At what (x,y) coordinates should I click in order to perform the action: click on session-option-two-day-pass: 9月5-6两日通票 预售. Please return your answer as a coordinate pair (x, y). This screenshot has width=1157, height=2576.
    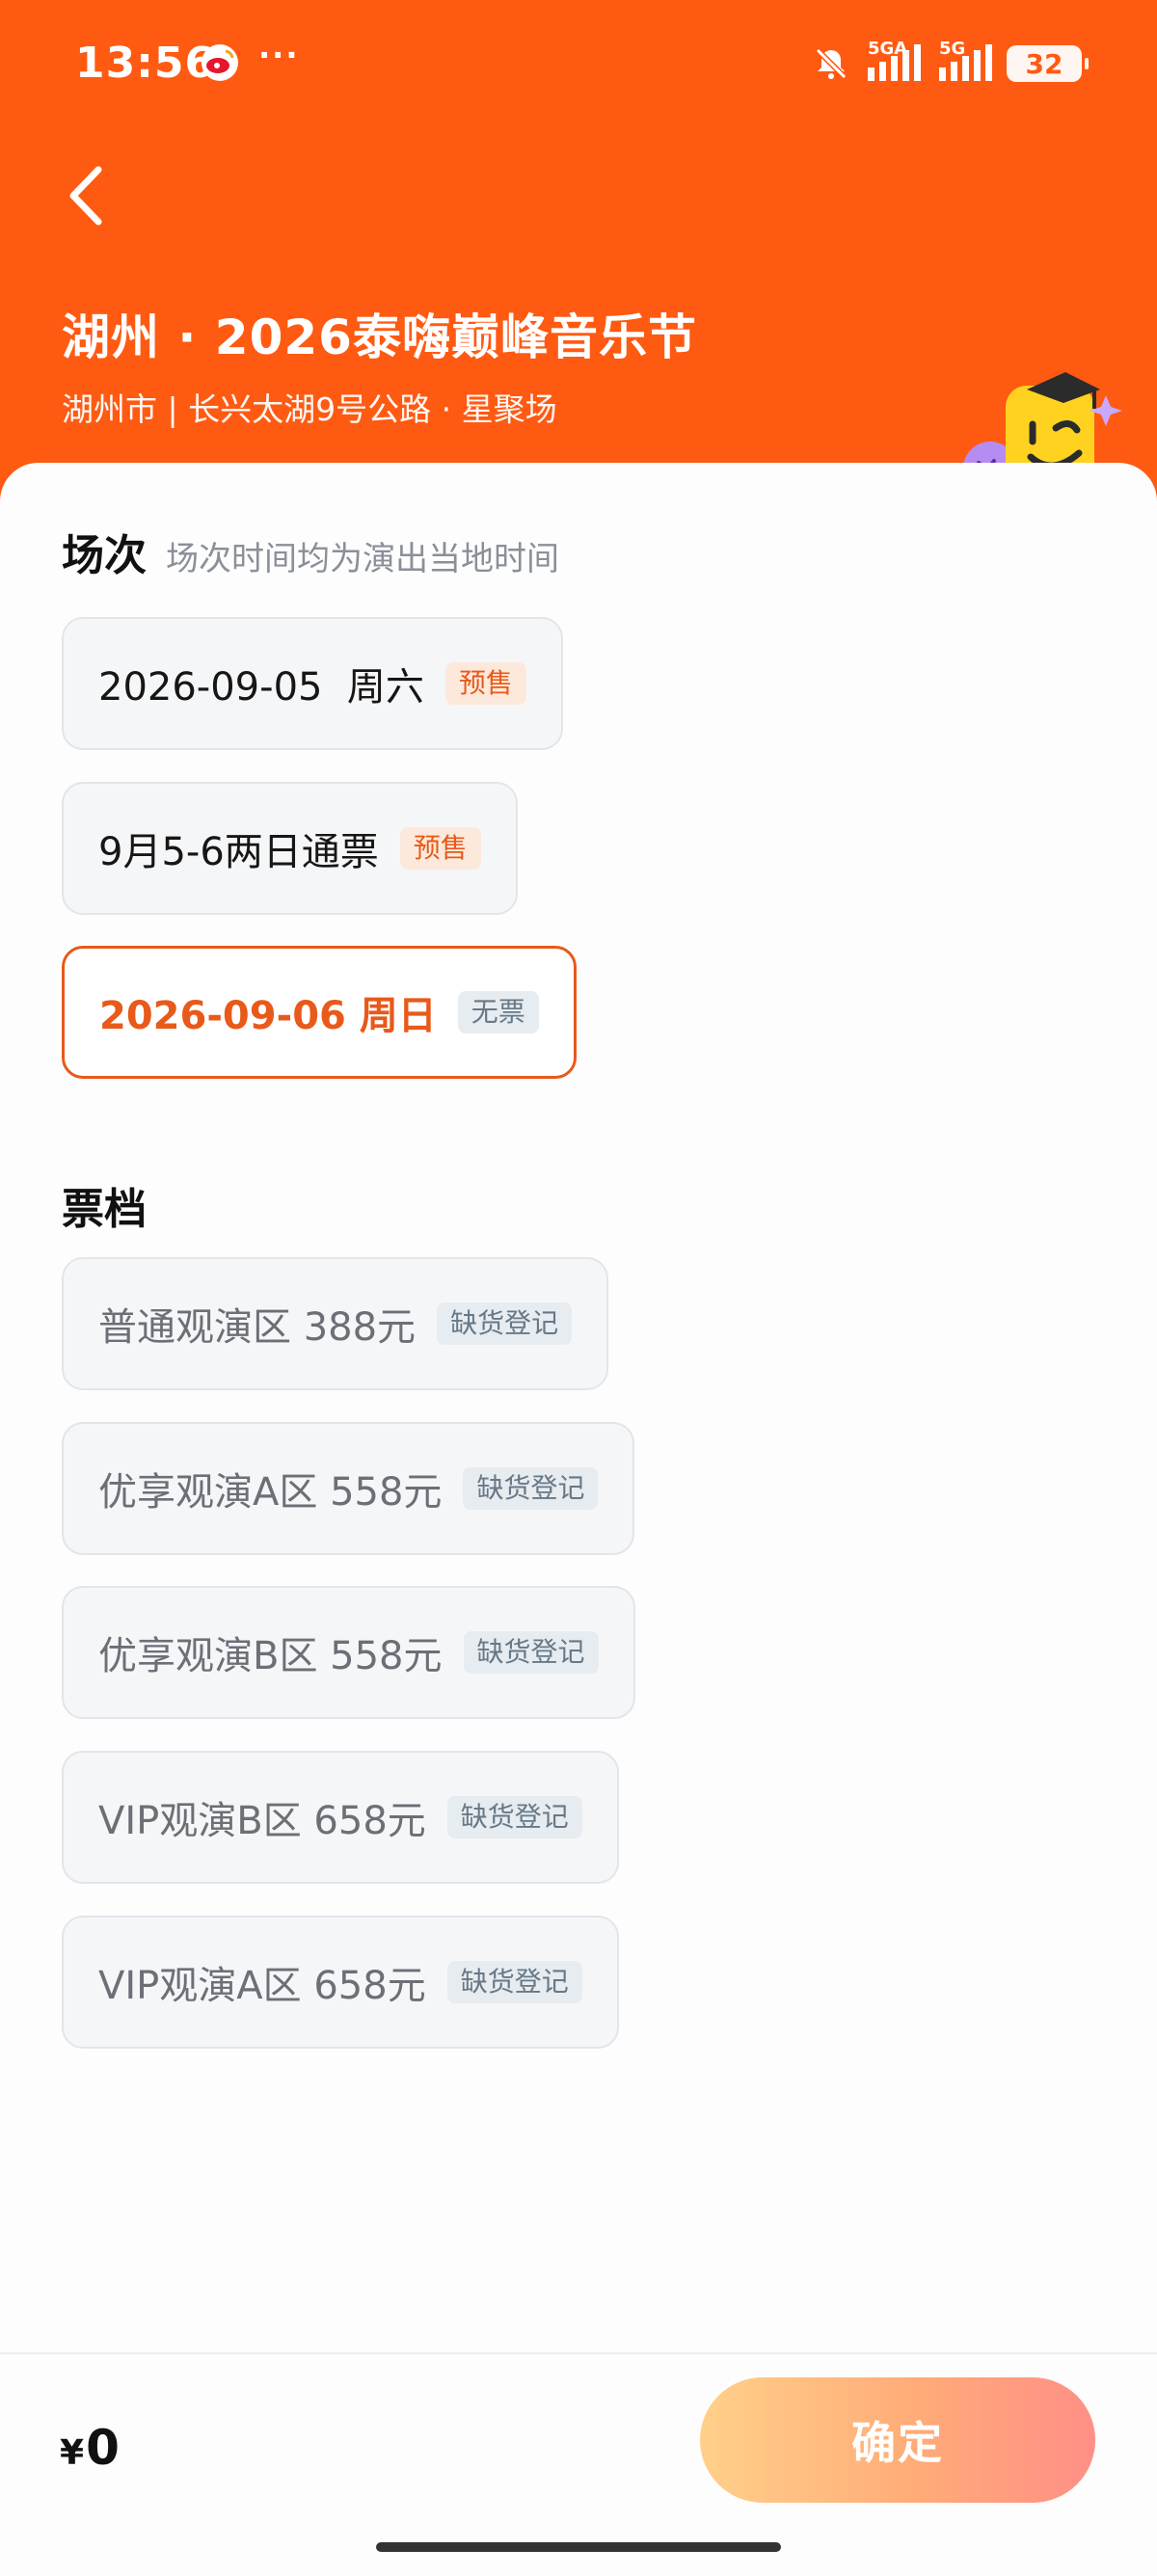
    Looking at the image, I should click on (290, 849).